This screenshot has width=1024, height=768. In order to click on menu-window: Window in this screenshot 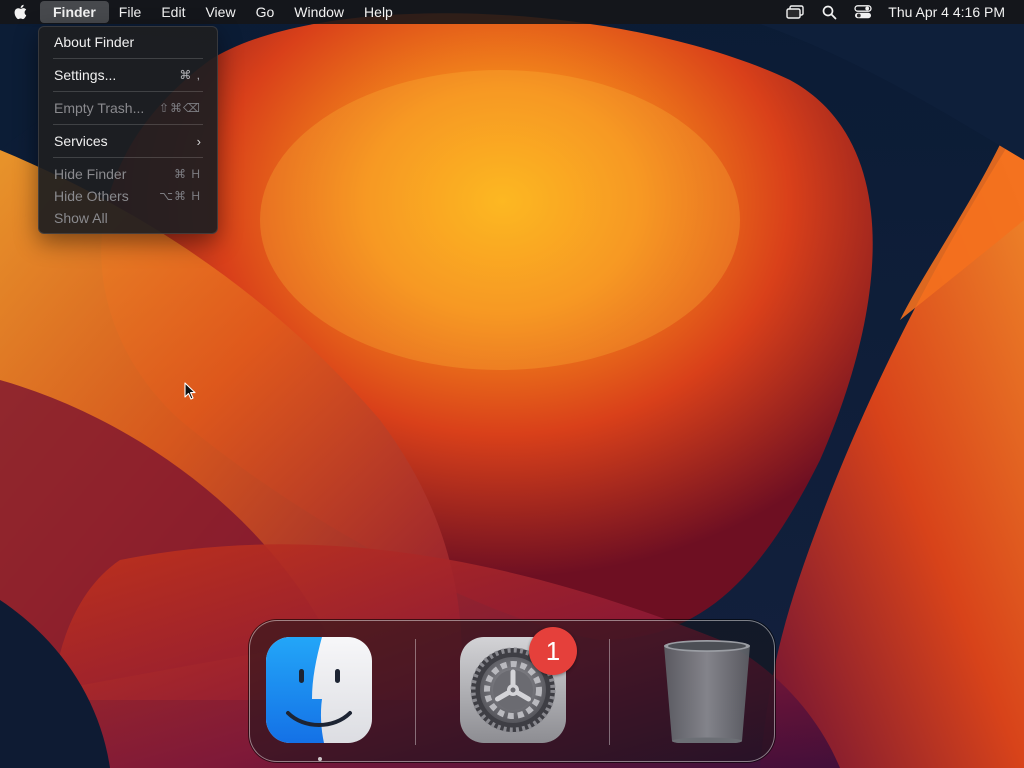, I will do `click(319, 12)`.